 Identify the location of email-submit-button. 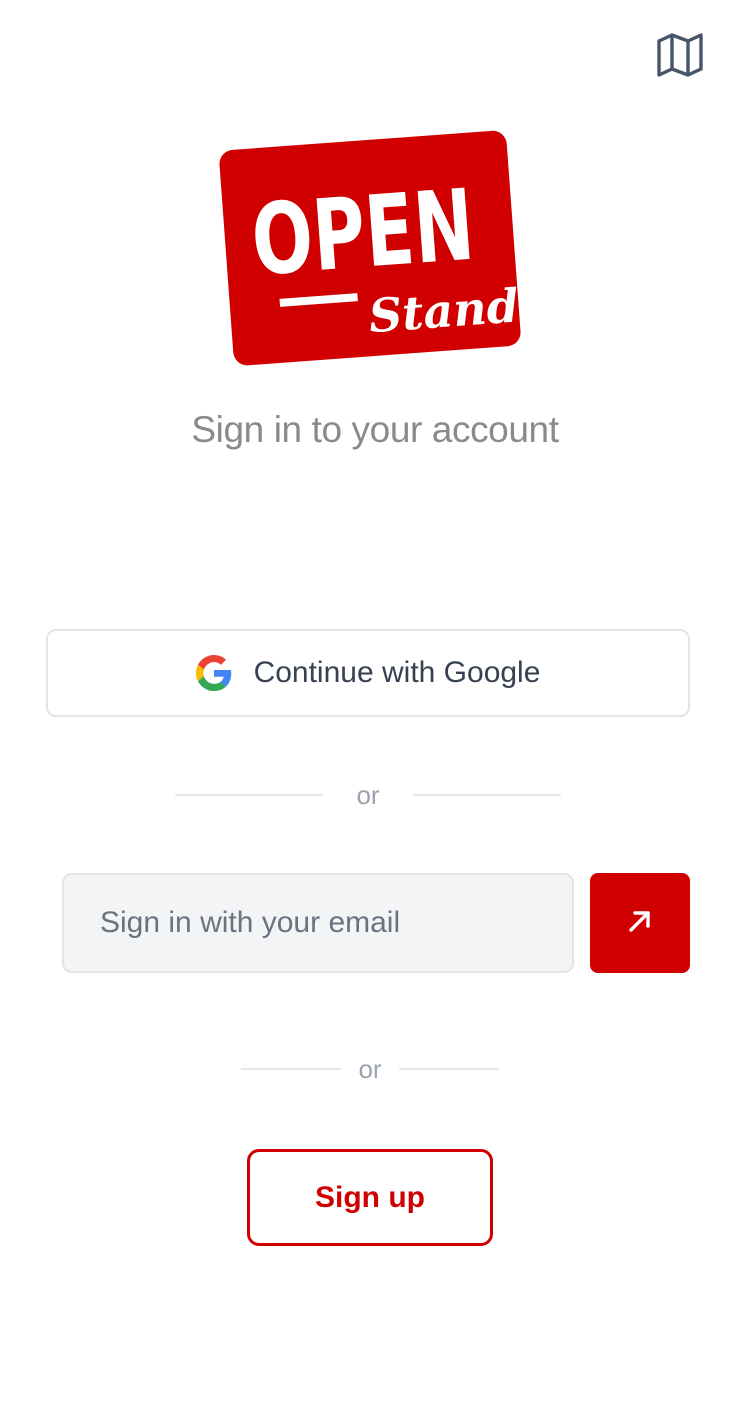
(640, 923).